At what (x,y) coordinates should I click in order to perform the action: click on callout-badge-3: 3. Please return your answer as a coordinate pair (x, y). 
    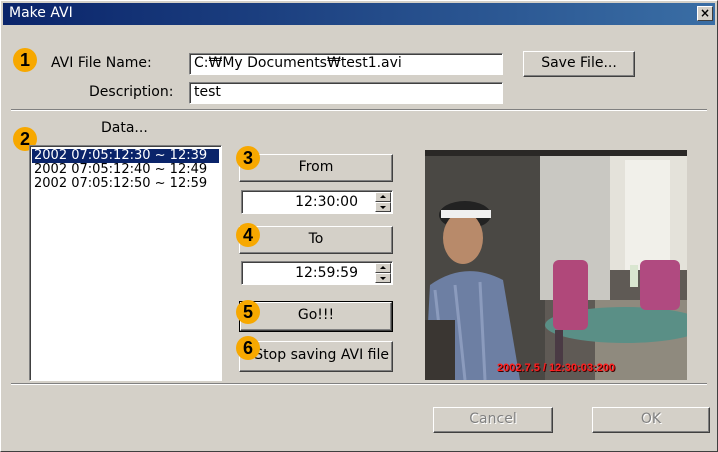
    Looking at the image, I should click on (248, 158).